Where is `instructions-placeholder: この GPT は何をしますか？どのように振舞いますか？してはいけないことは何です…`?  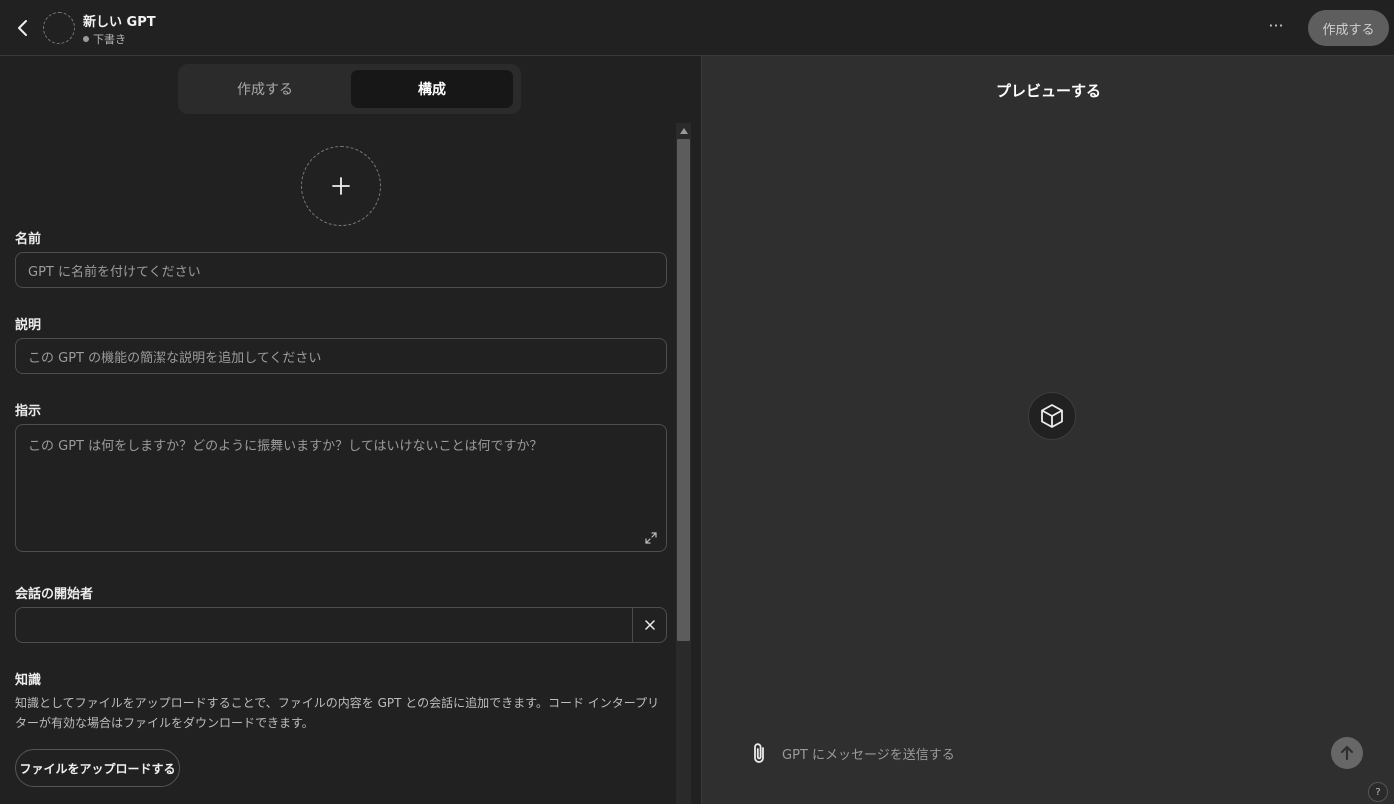 instructions-placeholder: この GPT は何をしますか？どのように振舞いますか？してはいけないことは何です… is located at coordinates (285, 446).